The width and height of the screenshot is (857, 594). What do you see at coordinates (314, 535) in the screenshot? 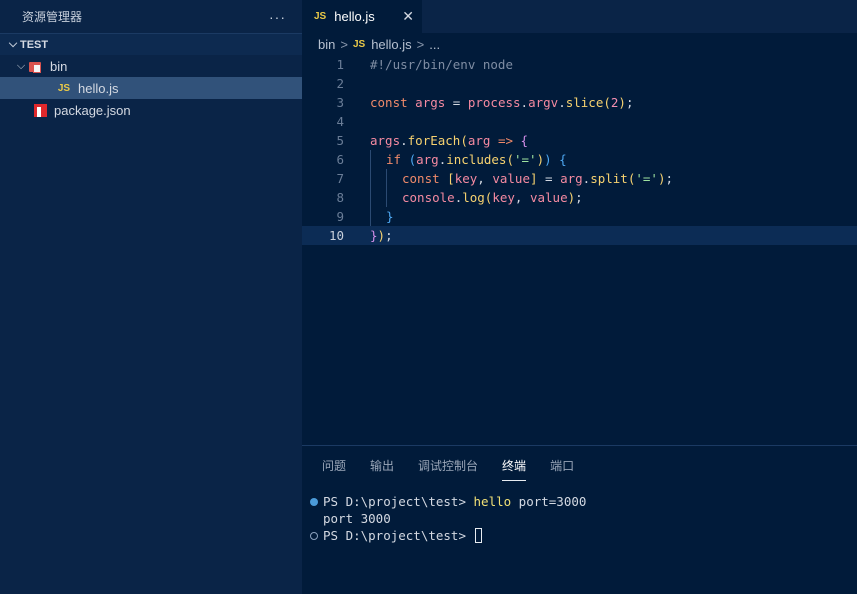
I see `command-pending-icon` at bounding box center [314, 535].